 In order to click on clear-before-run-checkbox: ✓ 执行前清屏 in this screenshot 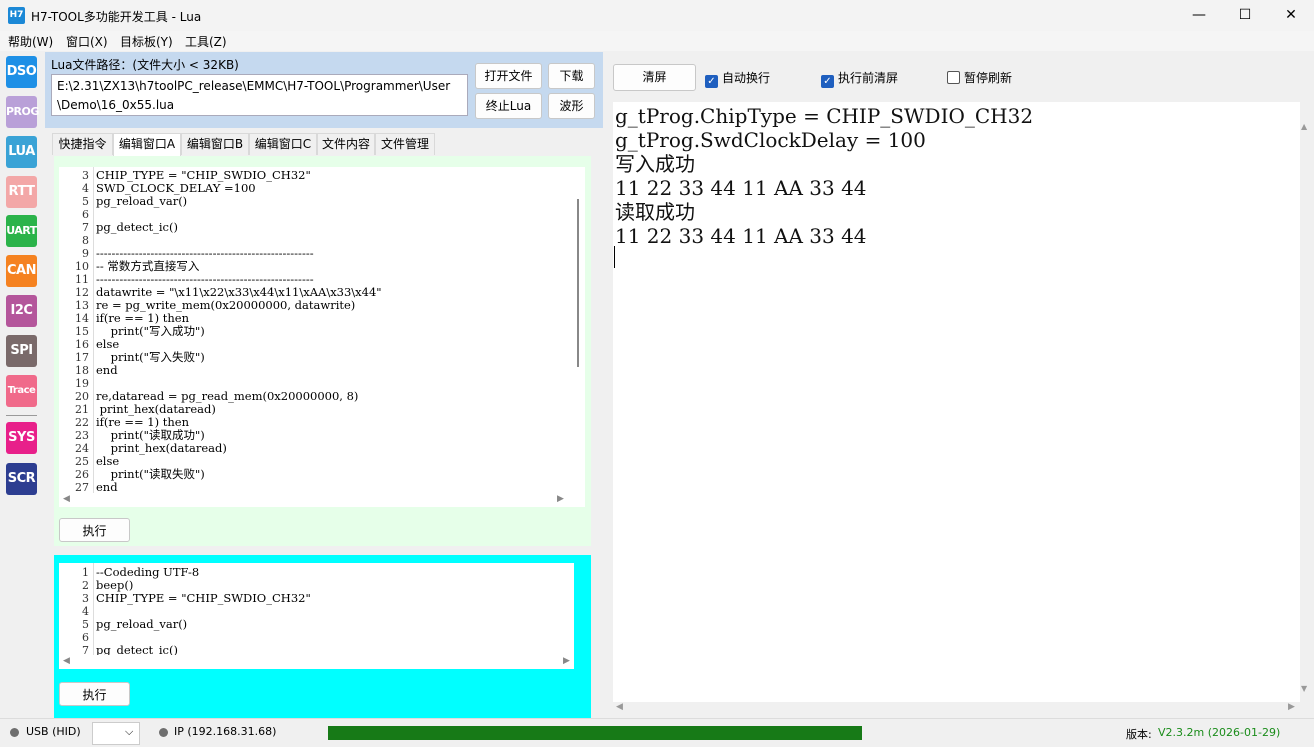, I will do `click(859, 79)`.